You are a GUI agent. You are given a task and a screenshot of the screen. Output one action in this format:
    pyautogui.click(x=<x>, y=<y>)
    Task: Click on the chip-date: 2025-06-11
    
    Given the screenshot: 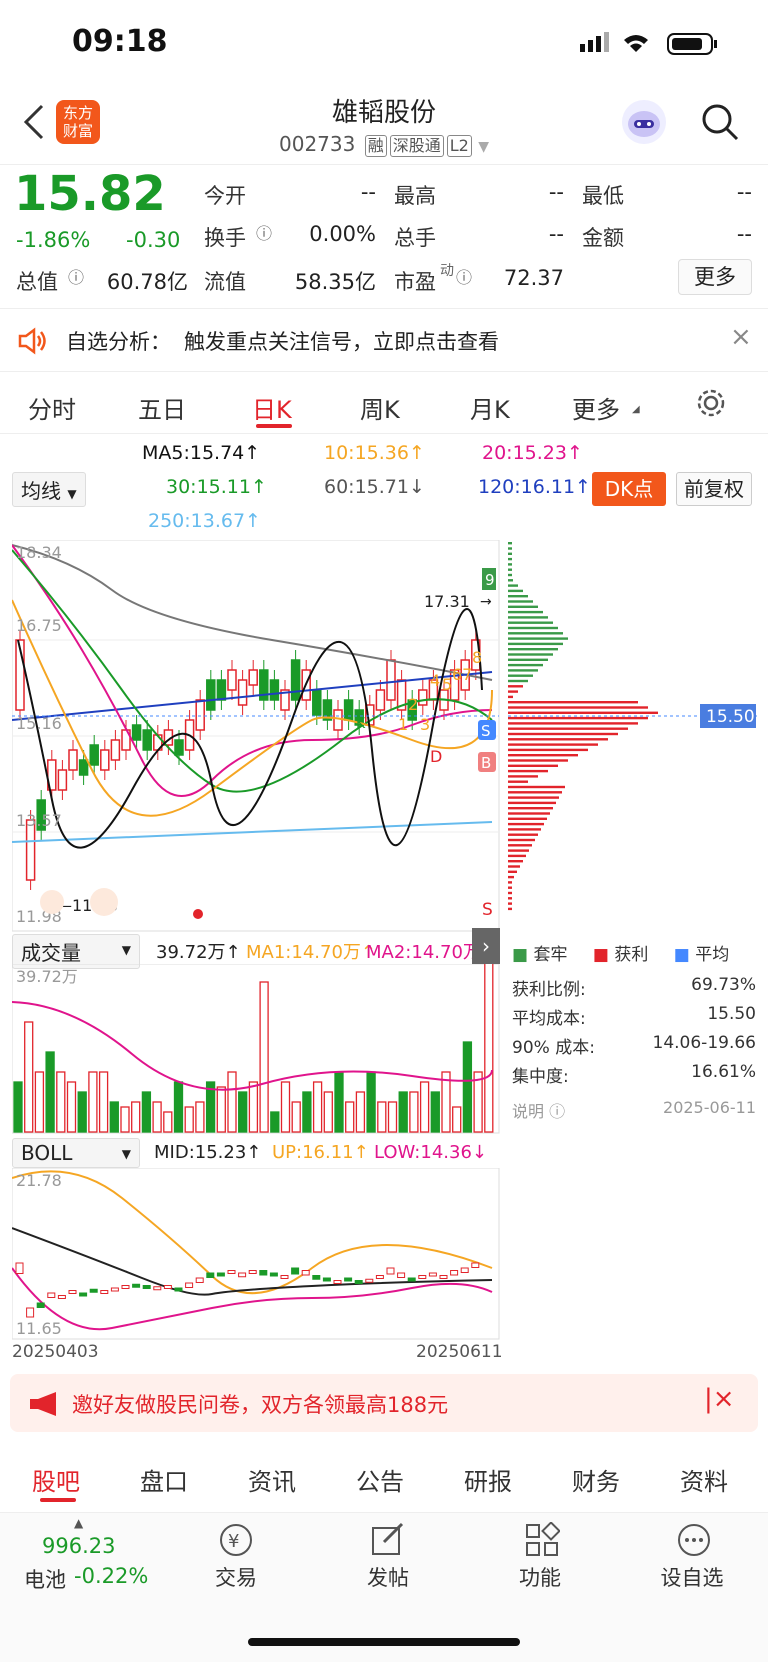 What is the action you would take?
    pyautogui.click(x=709, y=1107)
    